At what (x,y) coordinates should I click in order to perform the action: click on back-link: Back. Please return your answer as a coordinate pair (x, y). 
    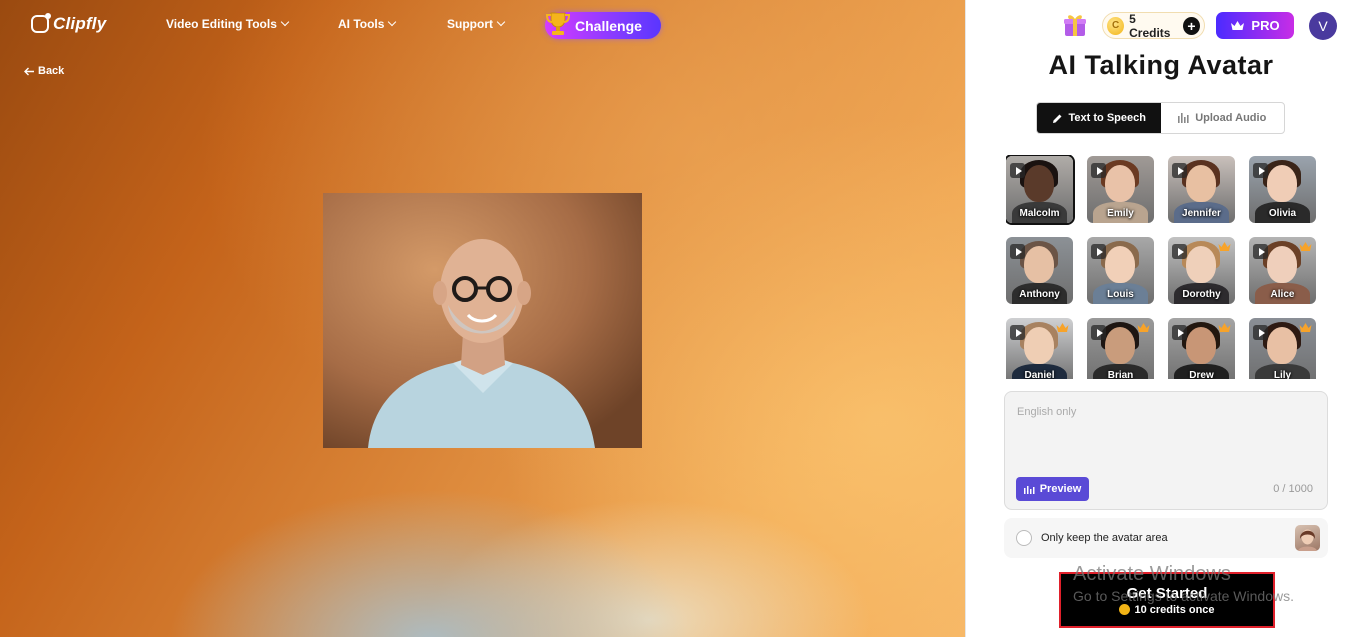
    Looking at the image, I should click on (44, 71).